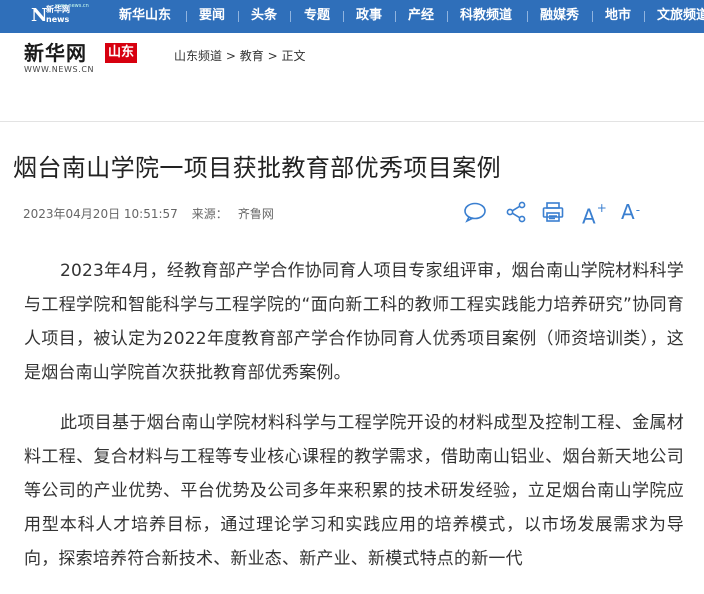 The height and width of the screenshot is (594, 704). Describe the element at coordinates (256, 214) in the screenshot. I see `source-name: 齐鲁网` at that location.